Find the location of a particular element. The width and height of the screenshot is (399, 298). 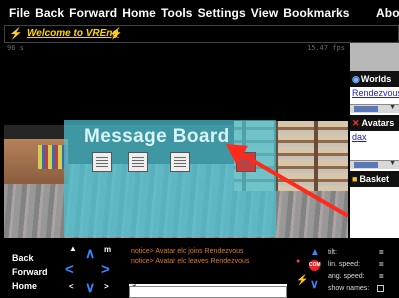

menu-settings: Settings is located at coordinates (222, 13).